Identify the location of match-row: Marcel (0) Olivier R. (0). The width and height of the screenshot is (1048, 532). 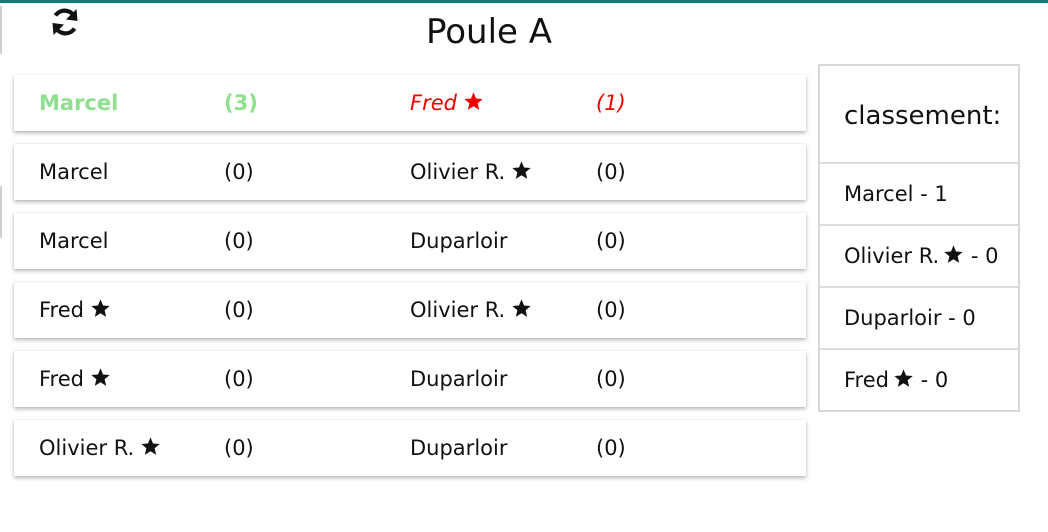
(410, 172).